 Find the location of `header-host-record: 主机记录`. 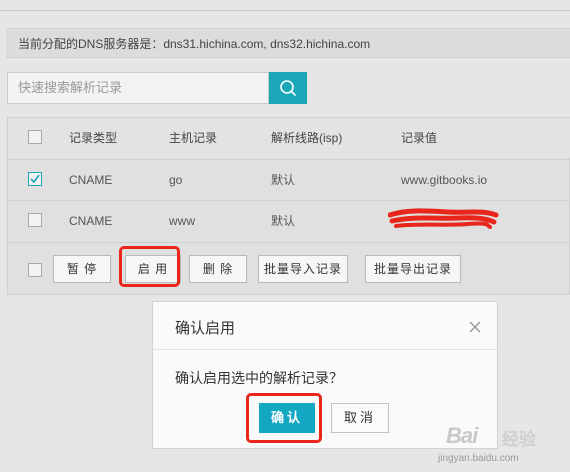

header-host-record: 主机记录 is located at coordinates (193, 138).